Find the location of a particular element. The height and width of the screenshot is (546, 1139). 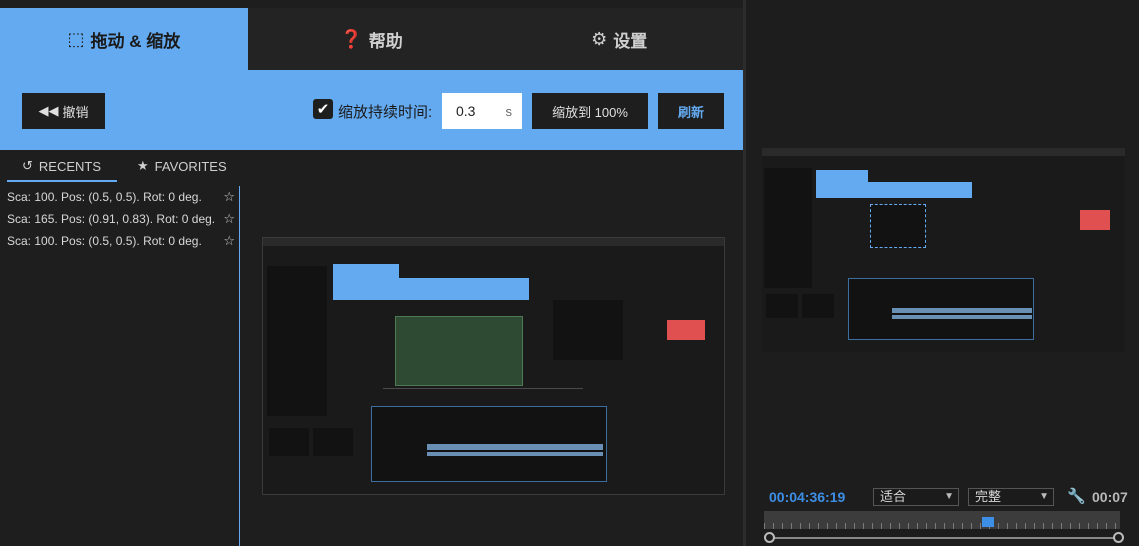

active-tab-underline is located at coordinates (62, 181).